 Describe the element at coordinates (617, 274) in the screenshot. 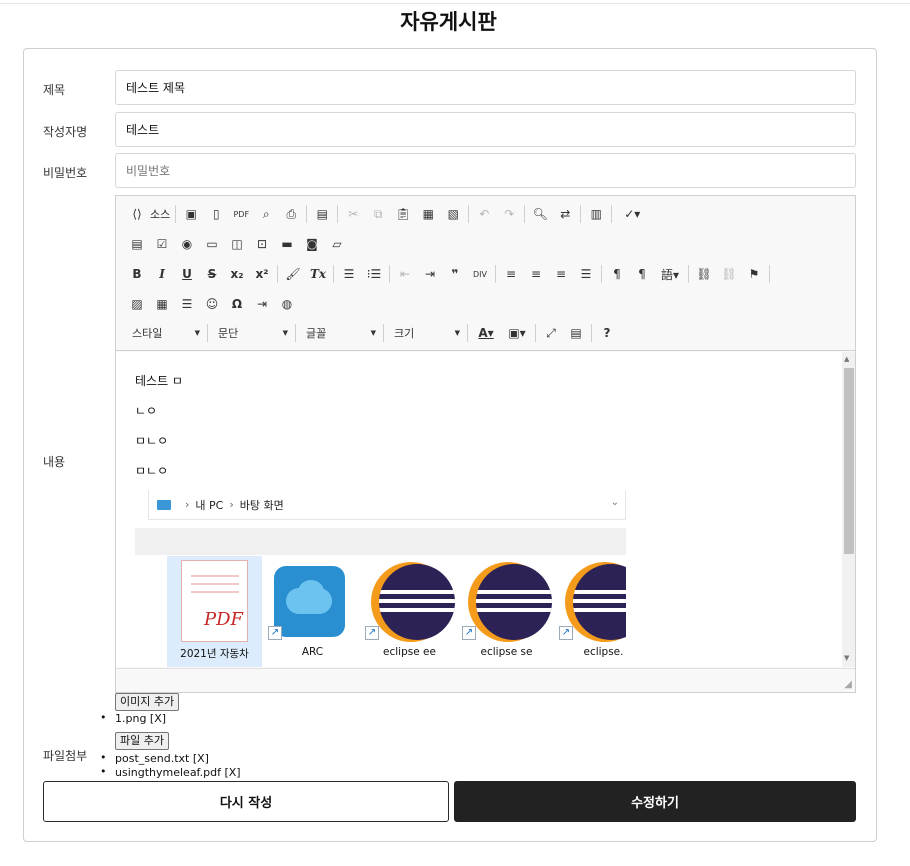

I see `ltr-icon: ¶` at that location.